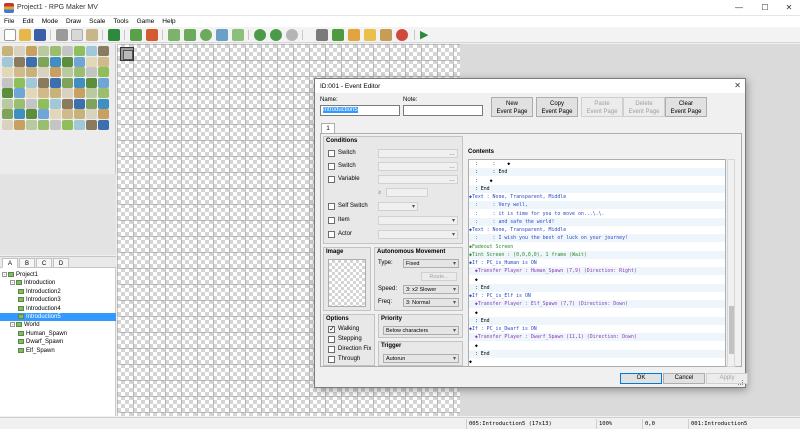  What do you see at coordinates (127, 54) in the screenshot?
I see `map-event-marker` at bounding box center [127, 54].